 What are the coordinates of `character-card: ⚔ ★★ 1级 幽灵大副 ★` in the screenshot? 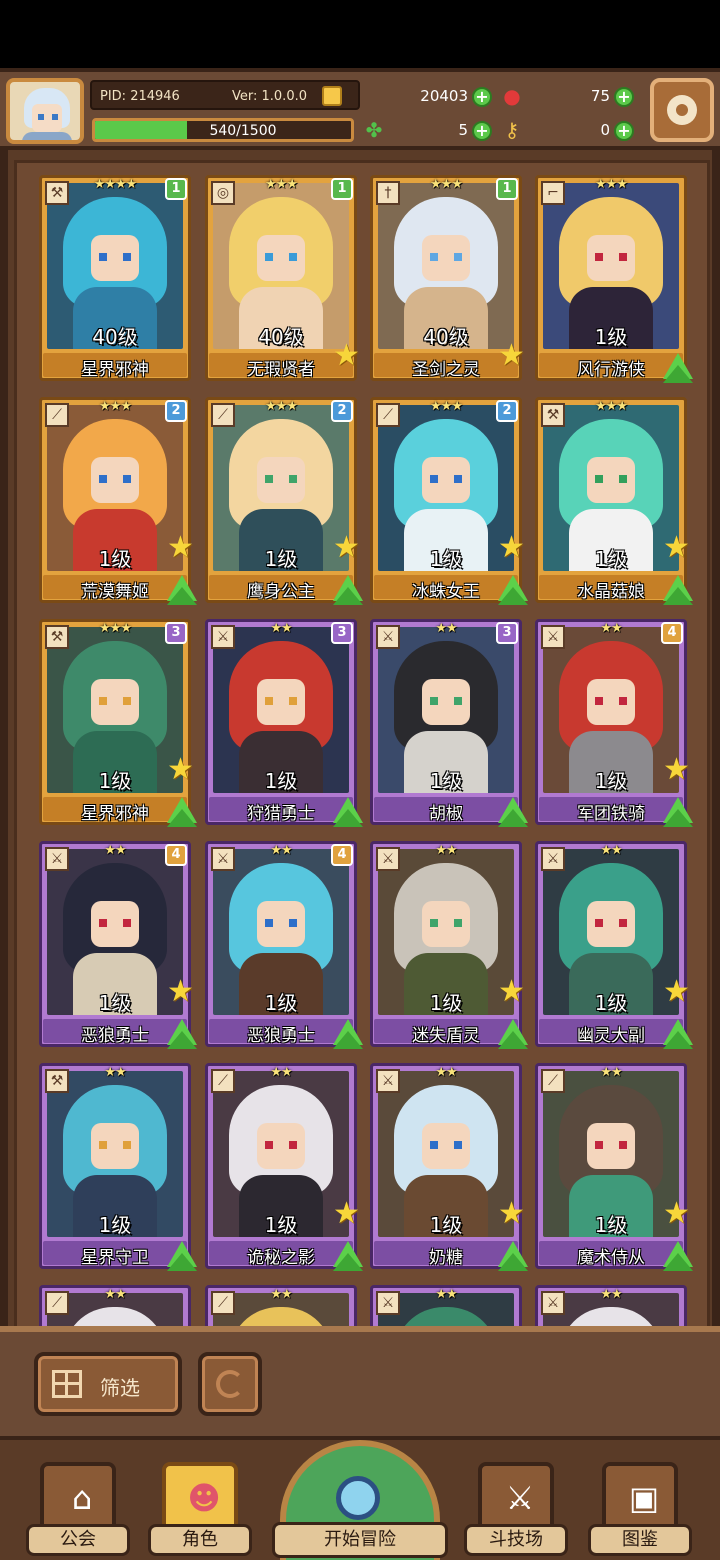 It's located at (614, 945).